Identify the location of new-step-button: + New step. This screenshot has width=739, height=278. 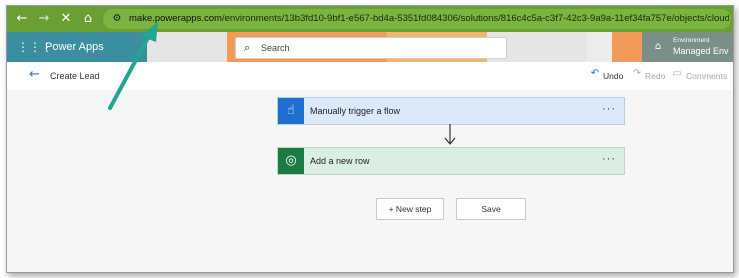
(410, 209).